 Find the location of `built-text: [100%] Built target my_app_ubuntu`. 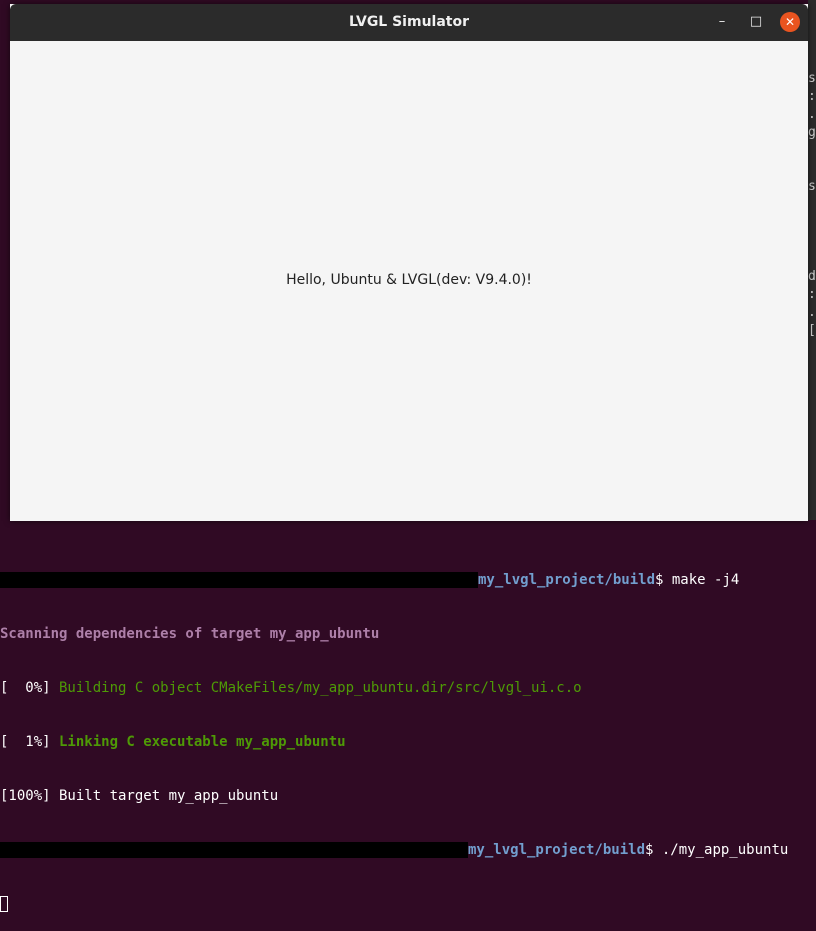

built-text: [100%] Built target my_app_ubuntu is located at coordinates (139, 796).